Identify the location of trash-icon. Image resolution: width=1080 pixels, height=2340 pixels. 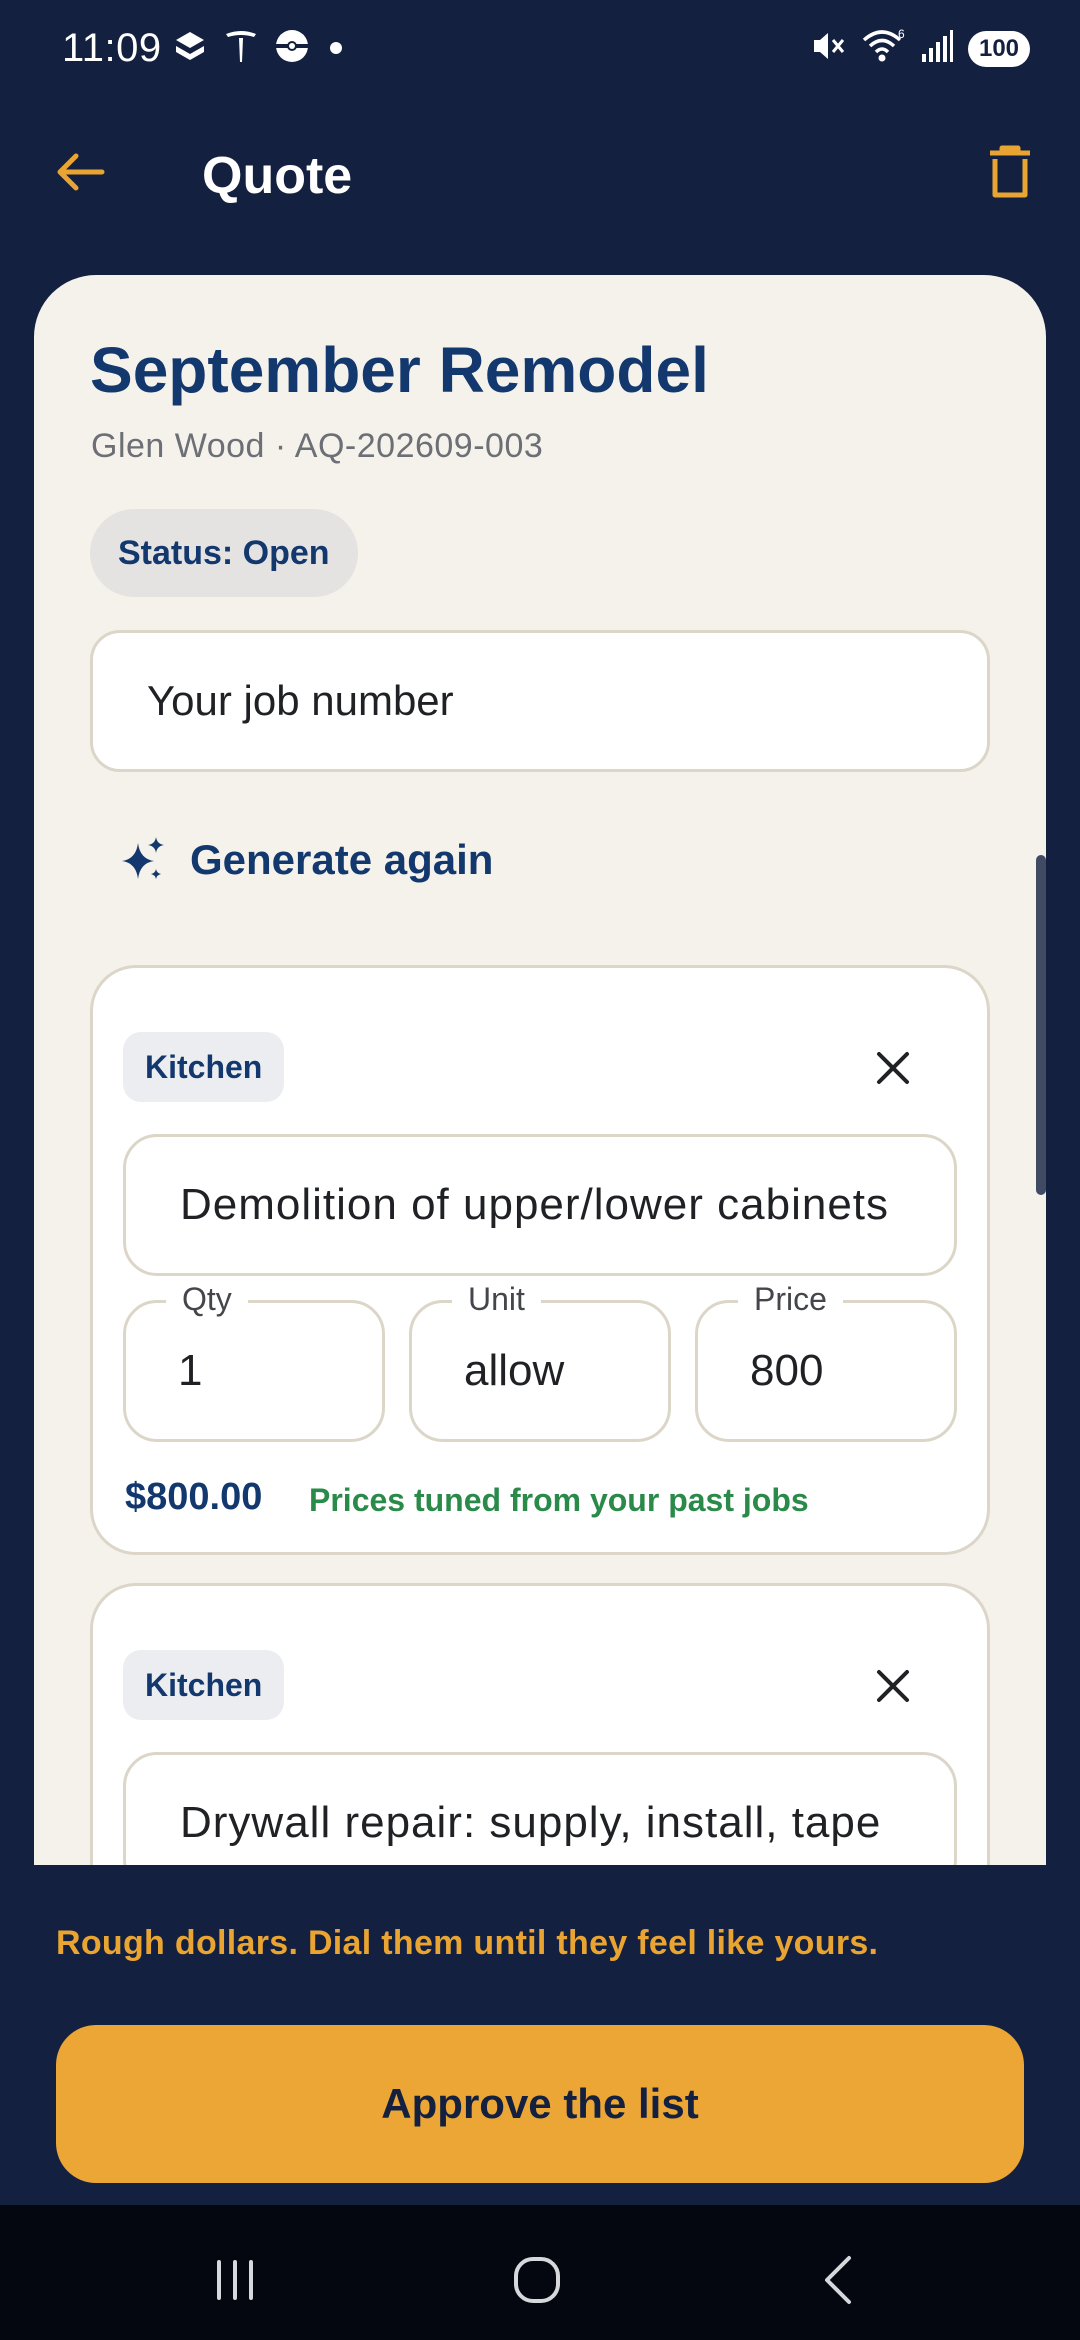
(1010, 171).